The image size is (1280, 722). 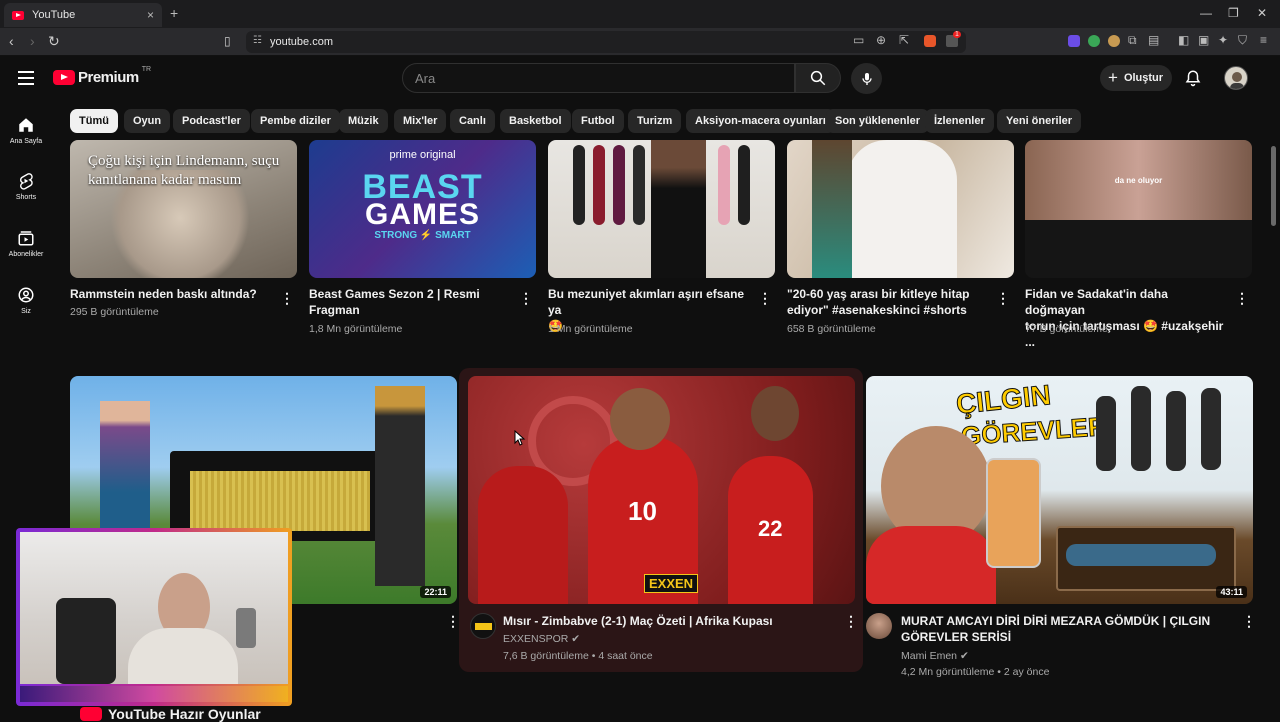 I want to click on window-close-icon: ✕, so click(x=1262, y=13).